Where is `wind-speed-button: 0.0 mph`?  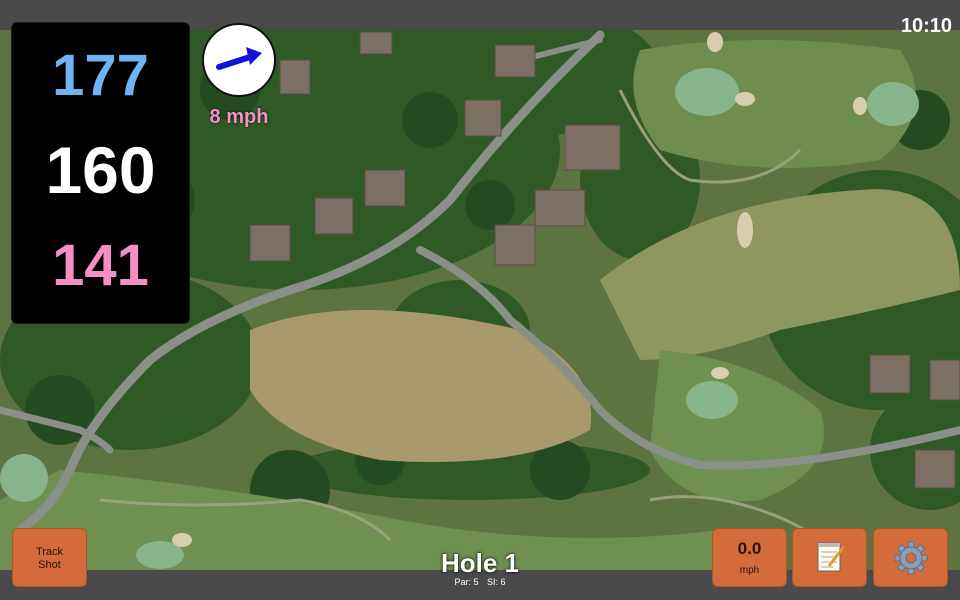
wind-speed-button: 0.0 mph is located at coordinates (749, 557).